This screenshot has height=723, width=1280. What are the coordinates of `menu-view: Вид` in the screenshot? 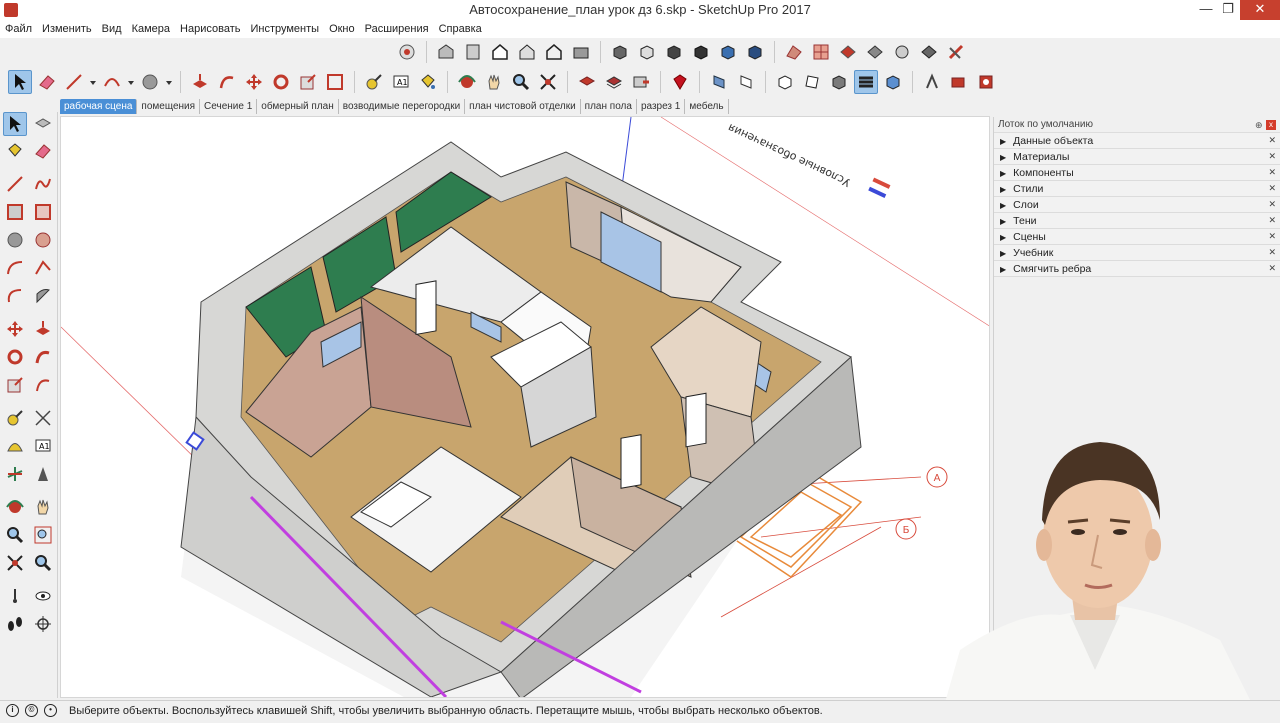 It's located at (112, 29).